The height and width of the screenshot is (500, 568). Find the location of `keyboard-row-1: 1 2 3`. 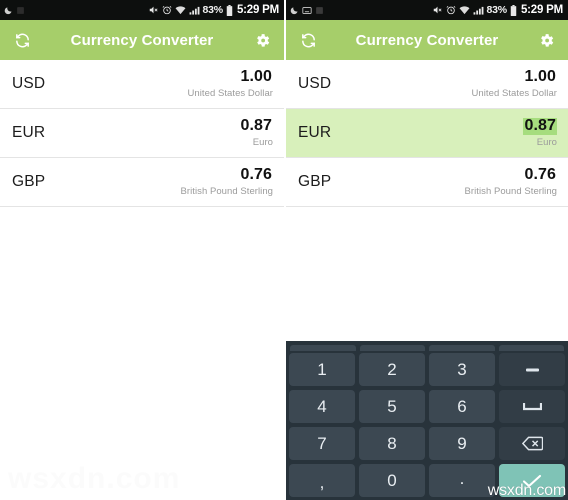

keyboard-row-1: 1 2 3 is located at coordinates (427, 369).